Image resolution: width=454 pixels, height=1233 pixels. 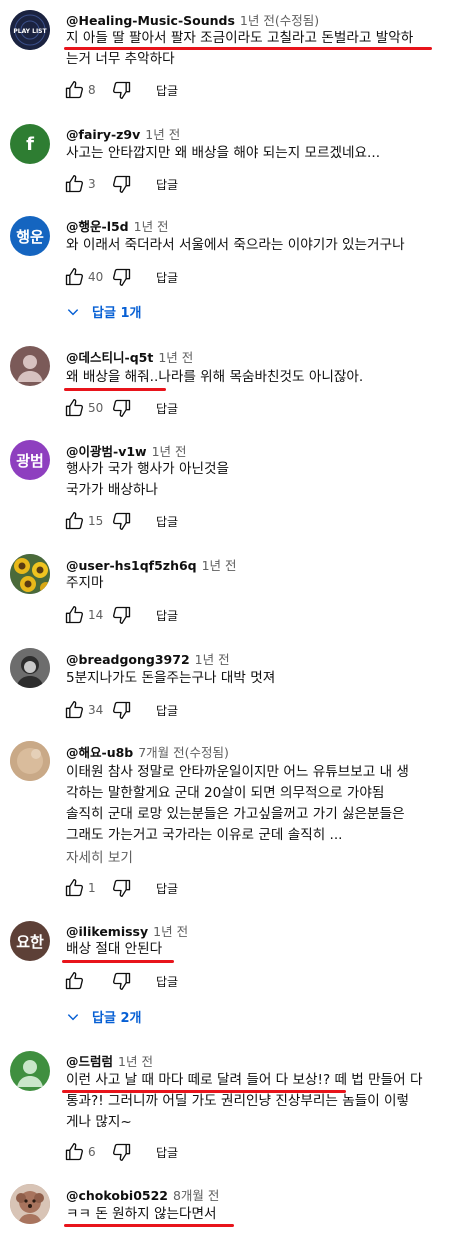 What do you see at coordinates (117, 1018) in the screenshot?
I see `replies-count: 답글 2개` at bounding box center [117, 1018].